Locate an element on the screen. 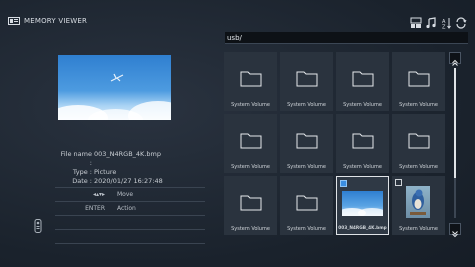 Image resolution: width=475 pixels, height=267 pixels. type-value: Picture is located at coordinates (105, 172).